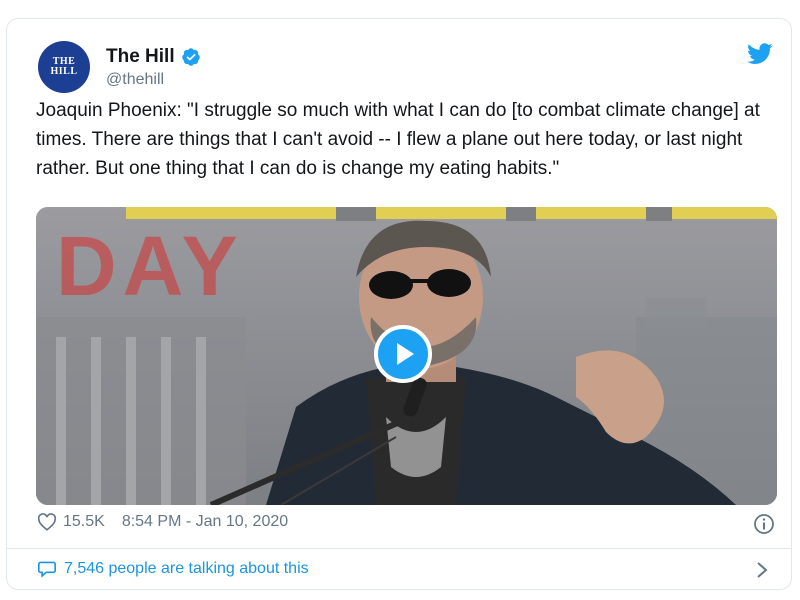 The image size is (800, 600). What do you see at coordinates (190, 57) in the screenshot?
I see `verified-badge-icon` at bounding box center [190, 57].